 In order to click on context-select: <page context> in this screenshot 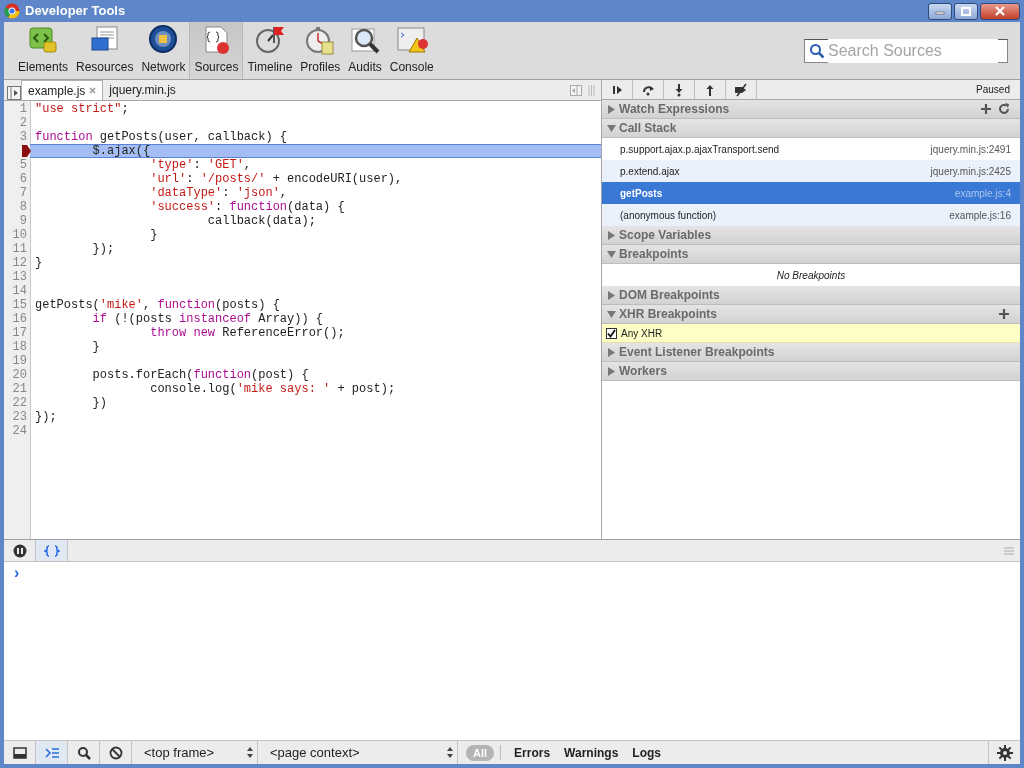, I will do `click(358, 752)`.